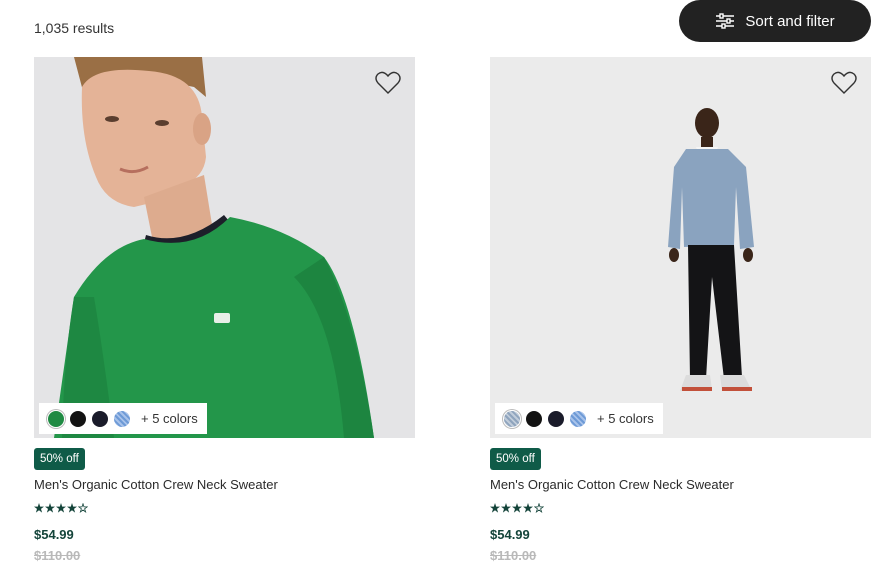  I want to click on sliders-icon, so click(725, 21).